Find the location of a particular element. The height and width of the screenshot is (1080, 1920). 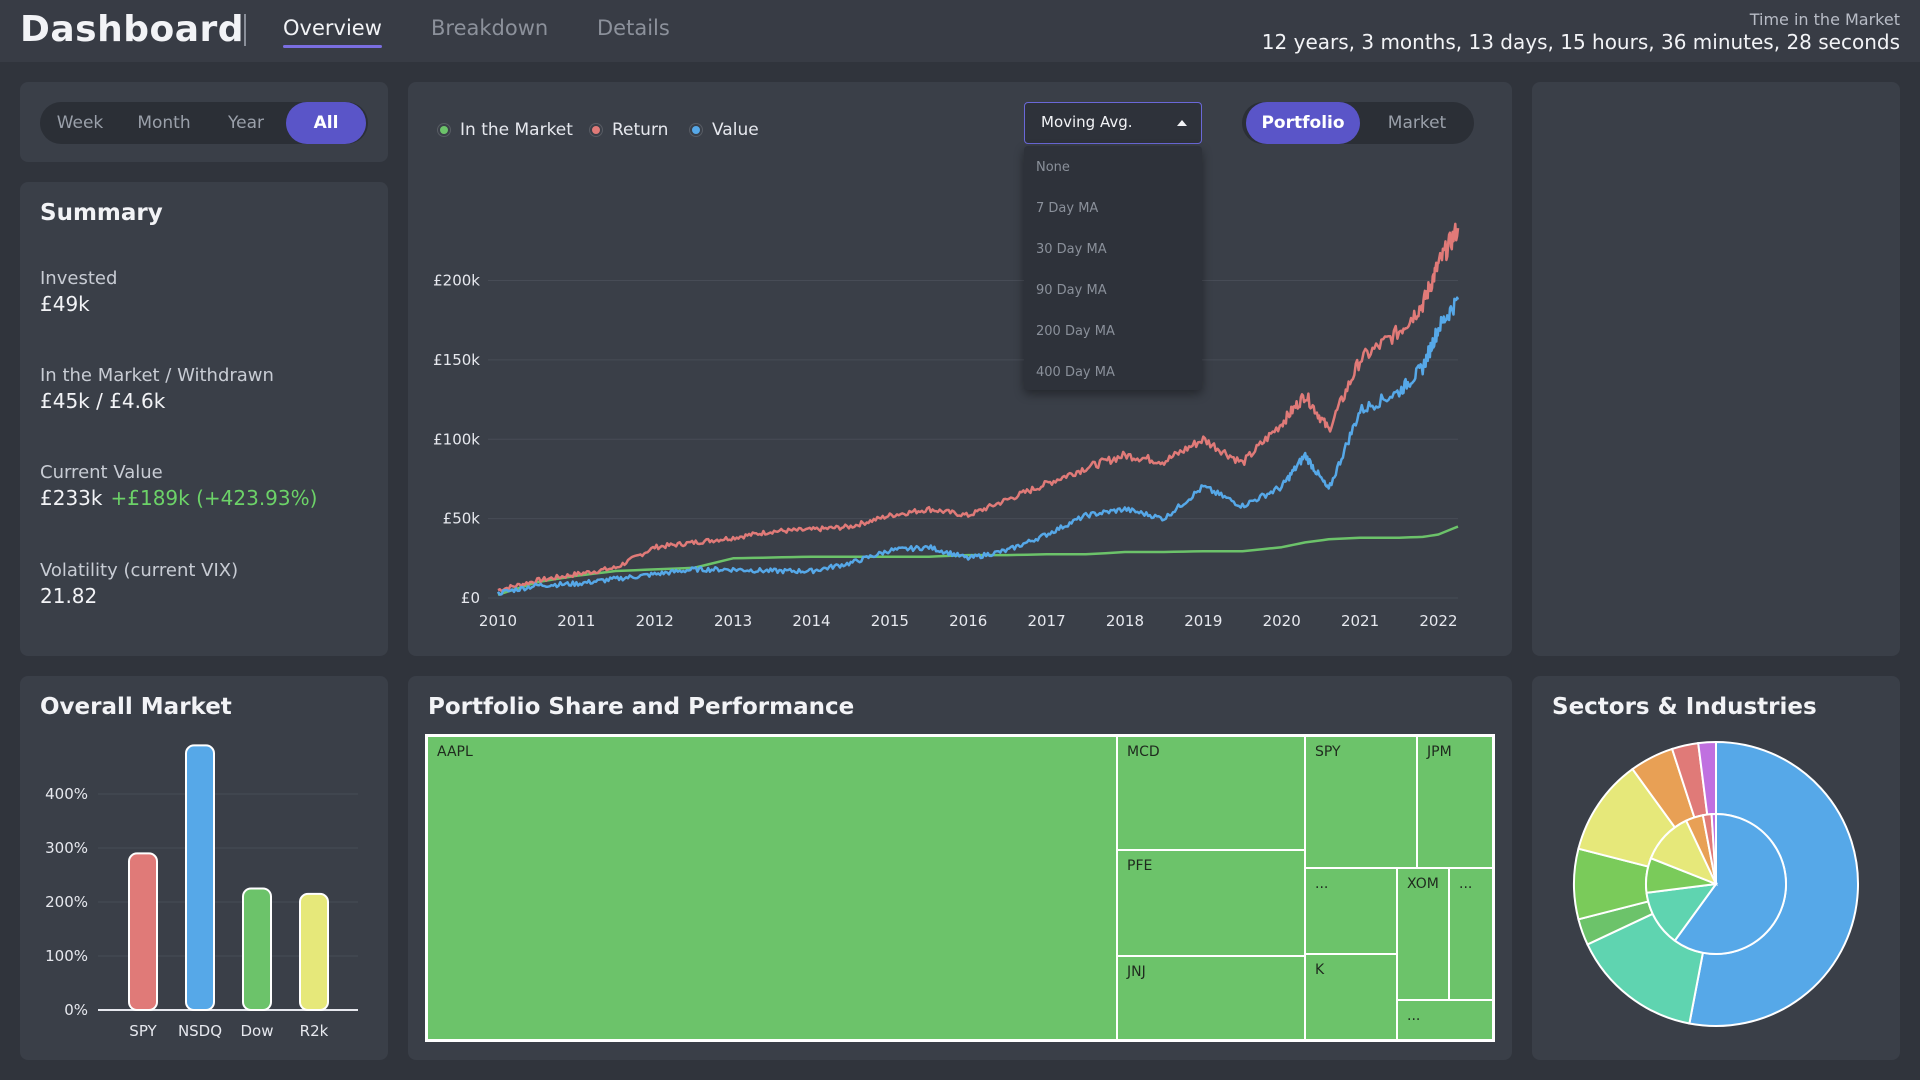

x-tick-label: 2010 is located at coordinates (498, 621).